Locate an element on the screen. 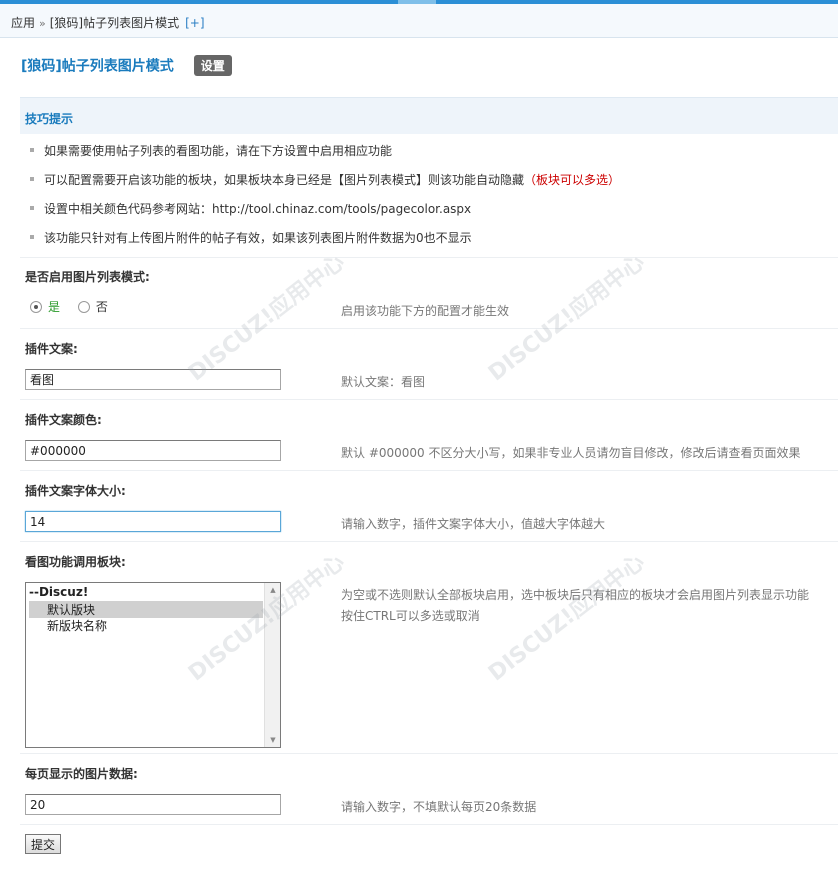  forums-scrollbar: ▲ ▼ is located at coordinates (272, 665).